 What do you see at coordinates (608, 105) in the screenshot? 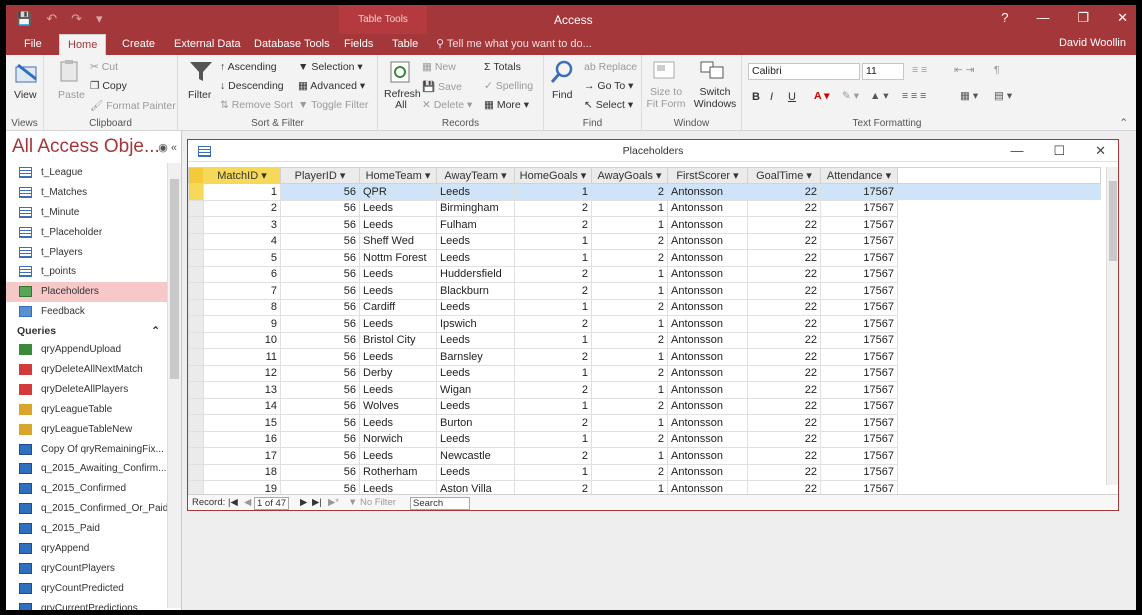
I see `select-button: ↖ Select ▾` at bounding box center [608, 105].